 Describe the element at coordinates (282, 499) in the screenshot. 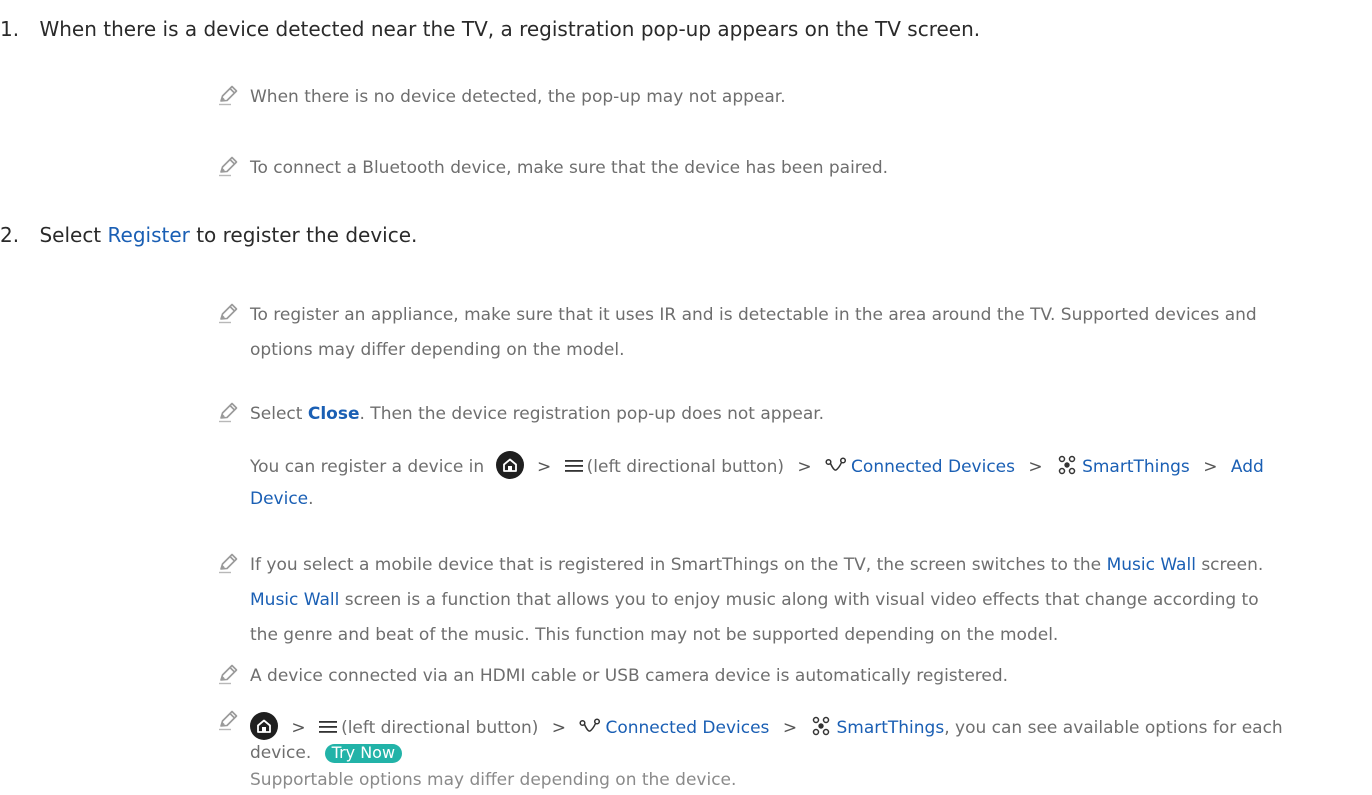

I see `register-path-line-2: Device.` at that location.